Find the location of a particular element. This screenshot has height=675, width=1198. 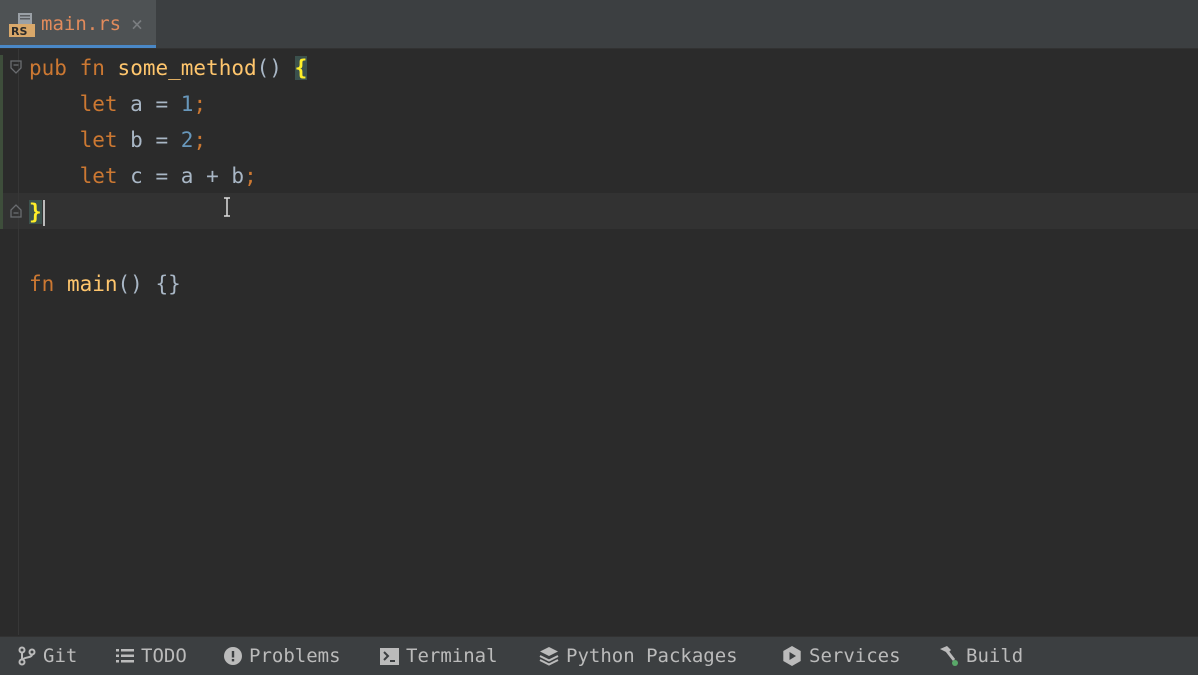

git-tool-button: Git is located at coordinates (47, 656).